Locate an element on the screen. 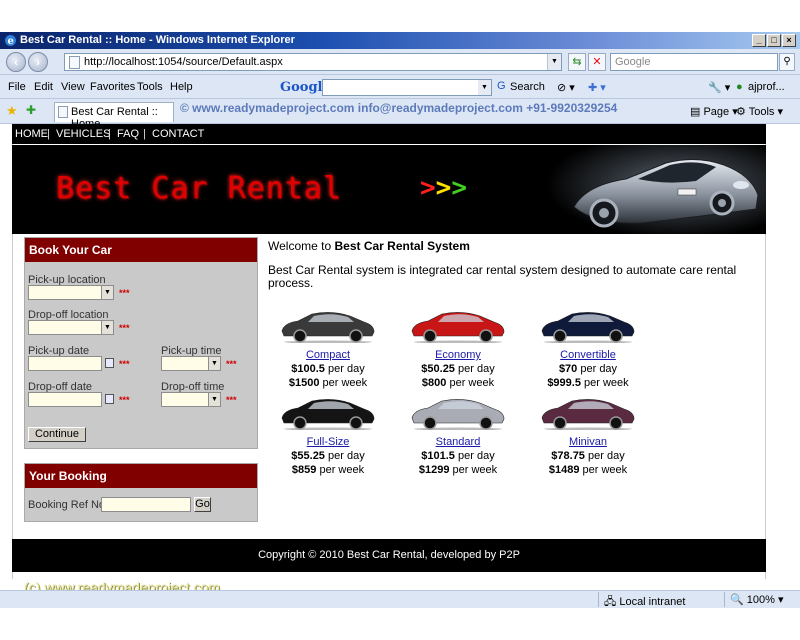  google-search-button: Search is located at coordinates (527, 87).